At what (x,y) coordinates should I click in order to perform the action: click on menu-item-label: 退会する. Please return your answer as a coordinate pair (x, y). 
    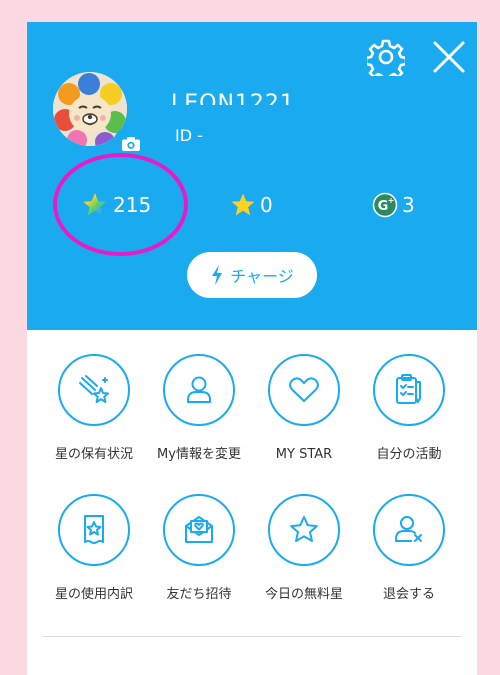
    Looking at the image, I should click on (408, 594).